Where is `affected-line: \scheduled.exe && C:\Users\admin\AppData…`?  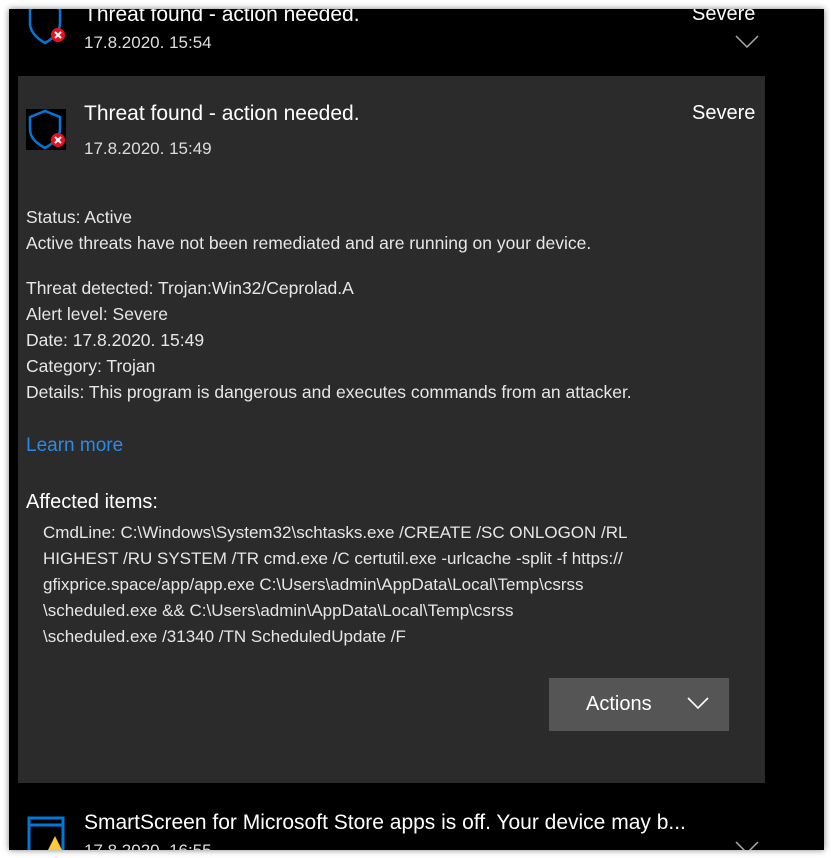 affected-line: \scheduled.exe && C:\Users\admin\AppData… is located at coordinates (278, 610).